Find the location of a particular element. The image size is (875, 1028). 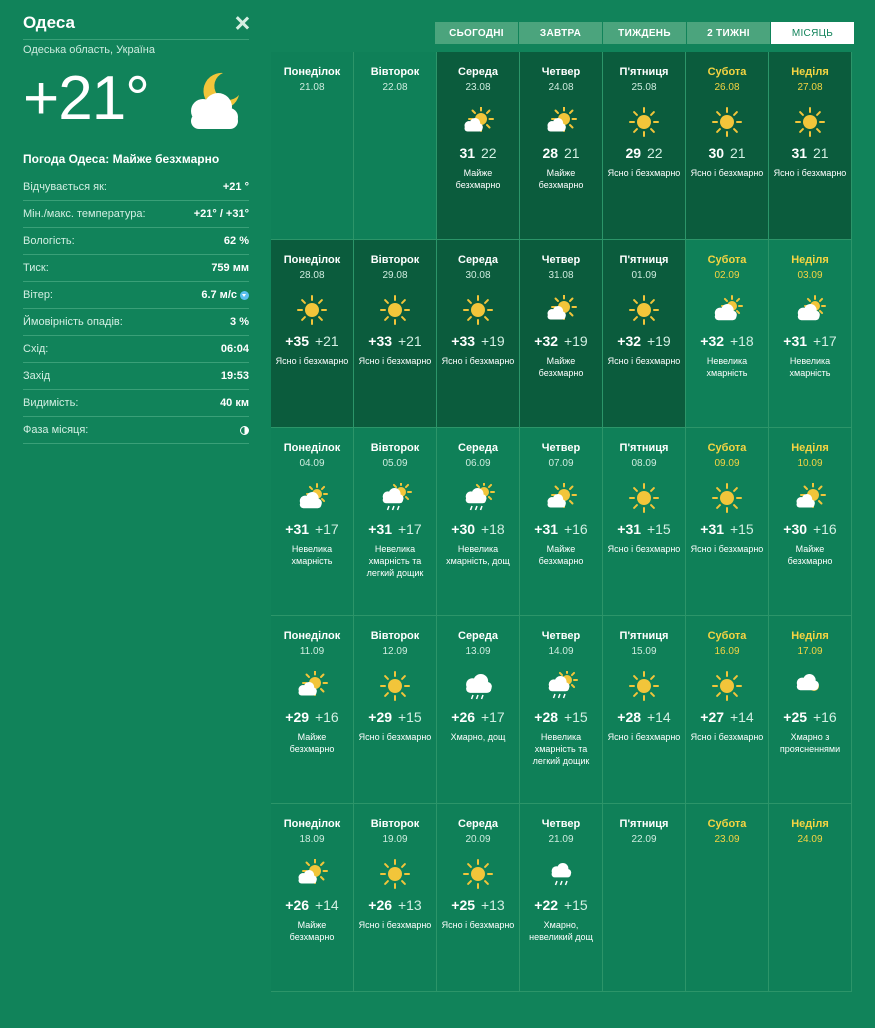

day-temperatures: +31 +15 is located at coordinates (727, 529).